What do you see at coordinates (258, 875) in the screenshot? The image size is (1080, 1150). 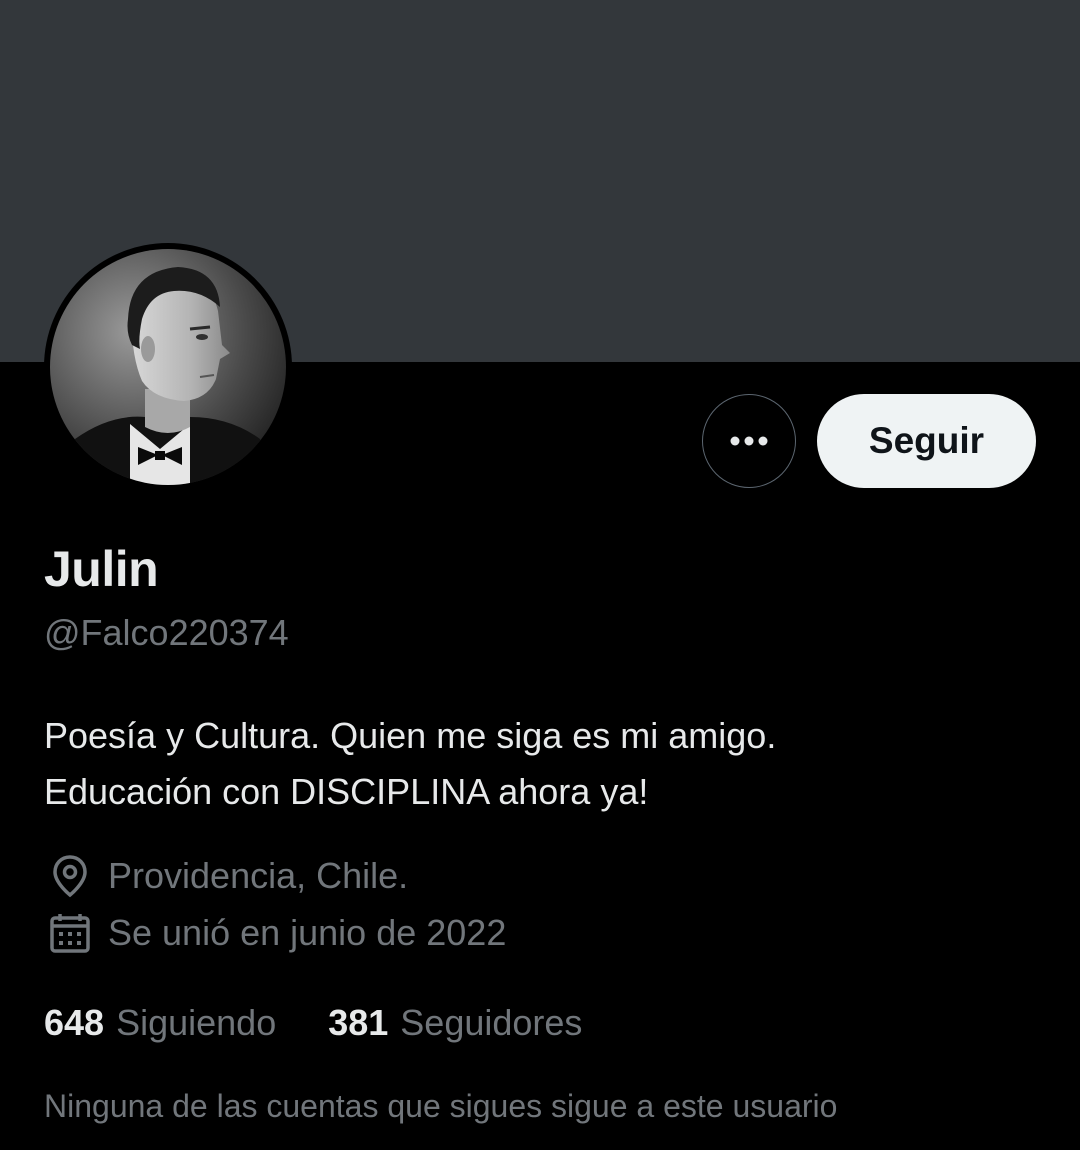 I see `location-text: Providencia, Chile.` at bounding box center [258, 875].